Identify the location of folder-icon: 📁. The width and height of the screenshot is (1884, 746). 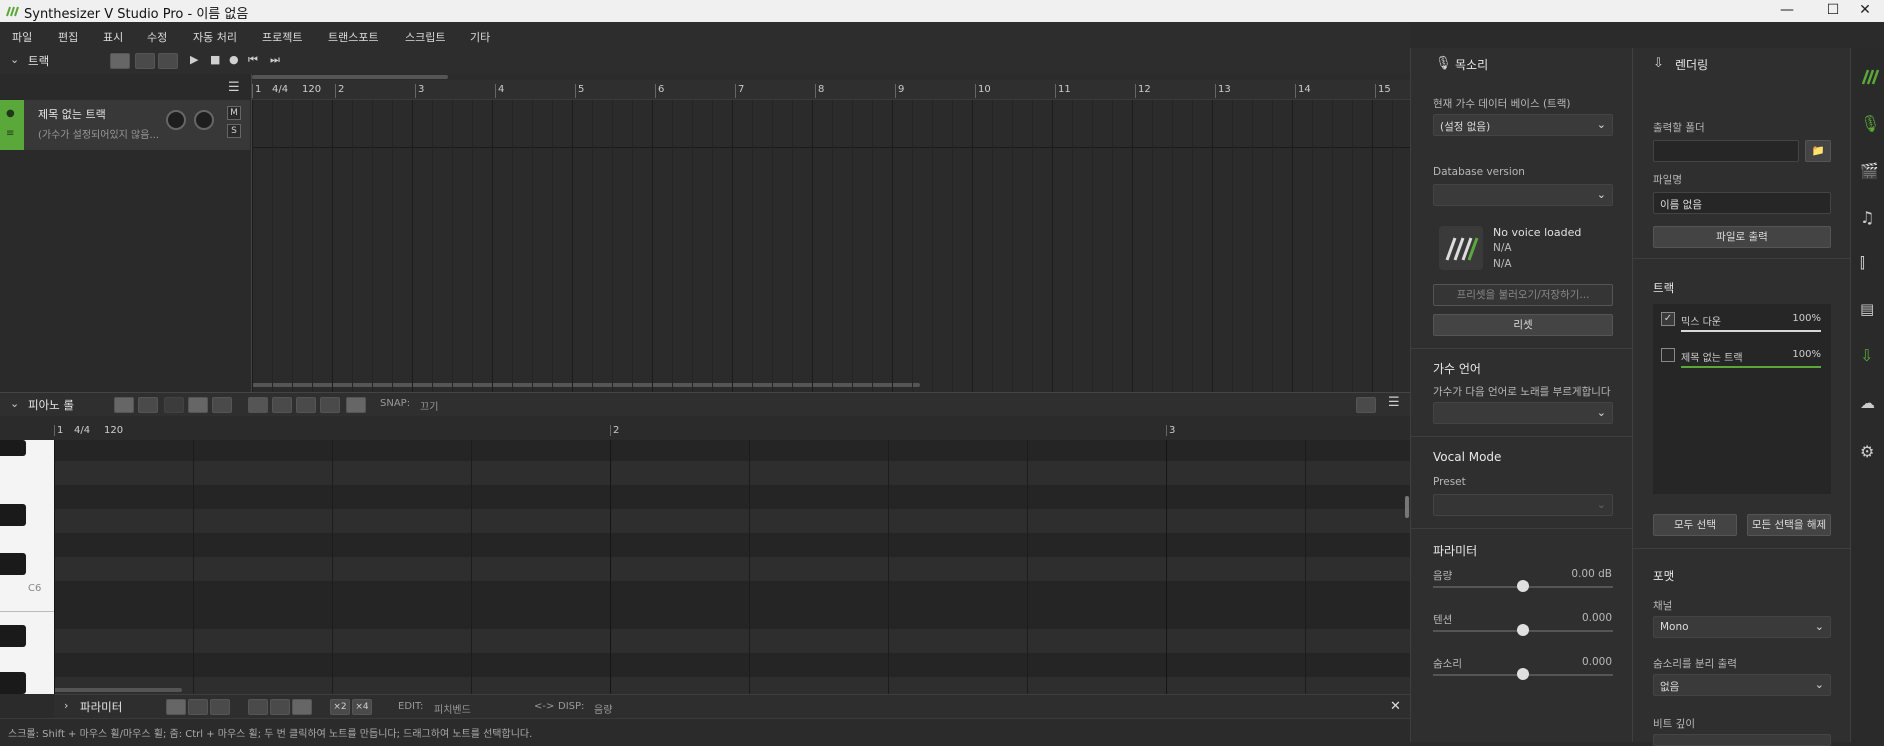
(1818, 151).